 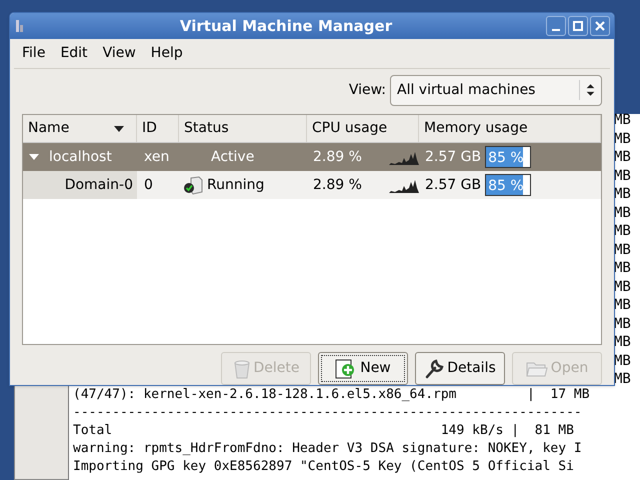 I want to click on minimize-button, so click(x=556, y=26).